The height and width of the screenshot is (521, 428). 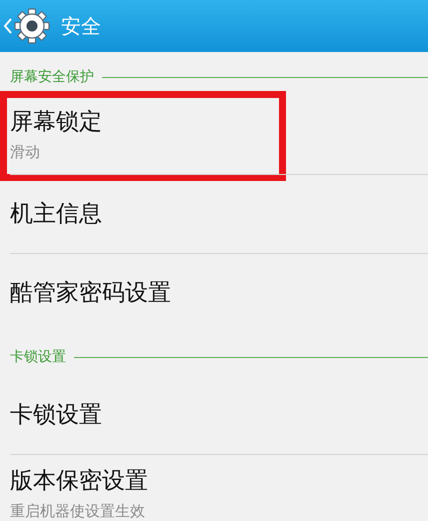 I want to click on item-title: 机主信息, so click(x=56, y=214).